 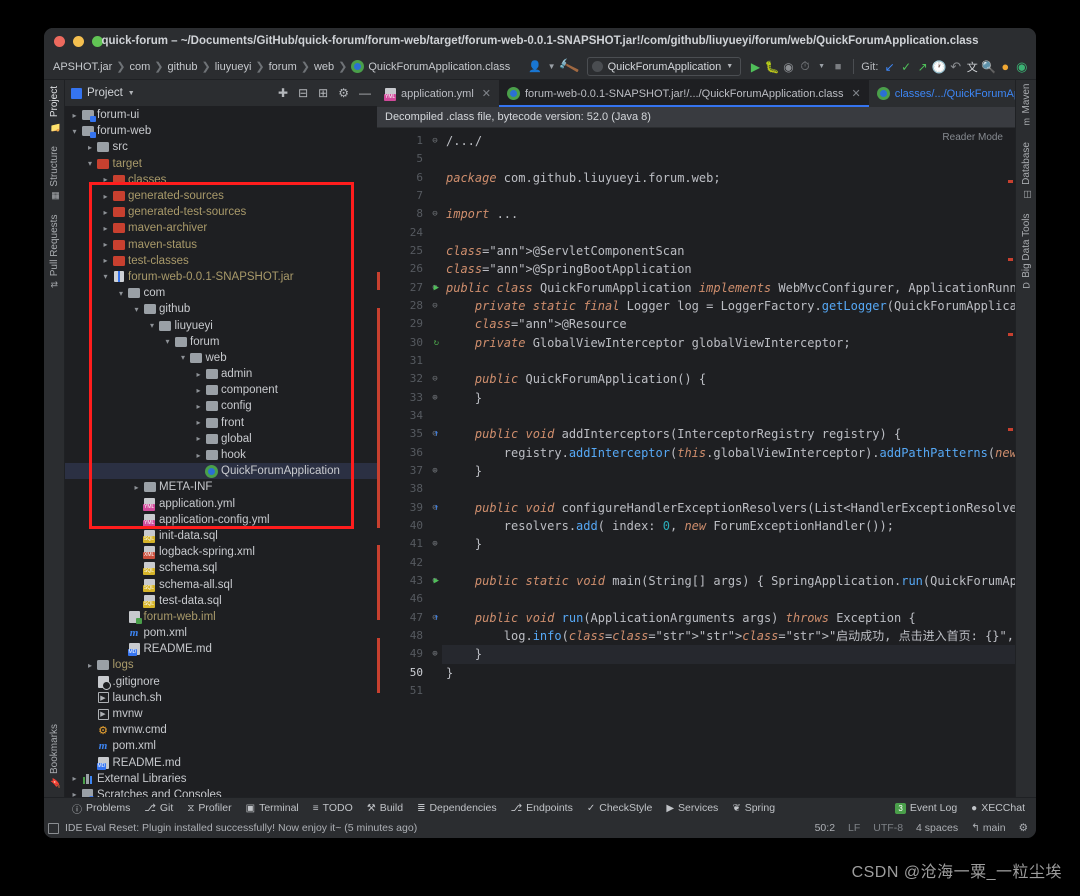 I want to click on run-configuration-selector: QuickForumApplication ▼, so click(x=664, y=66).